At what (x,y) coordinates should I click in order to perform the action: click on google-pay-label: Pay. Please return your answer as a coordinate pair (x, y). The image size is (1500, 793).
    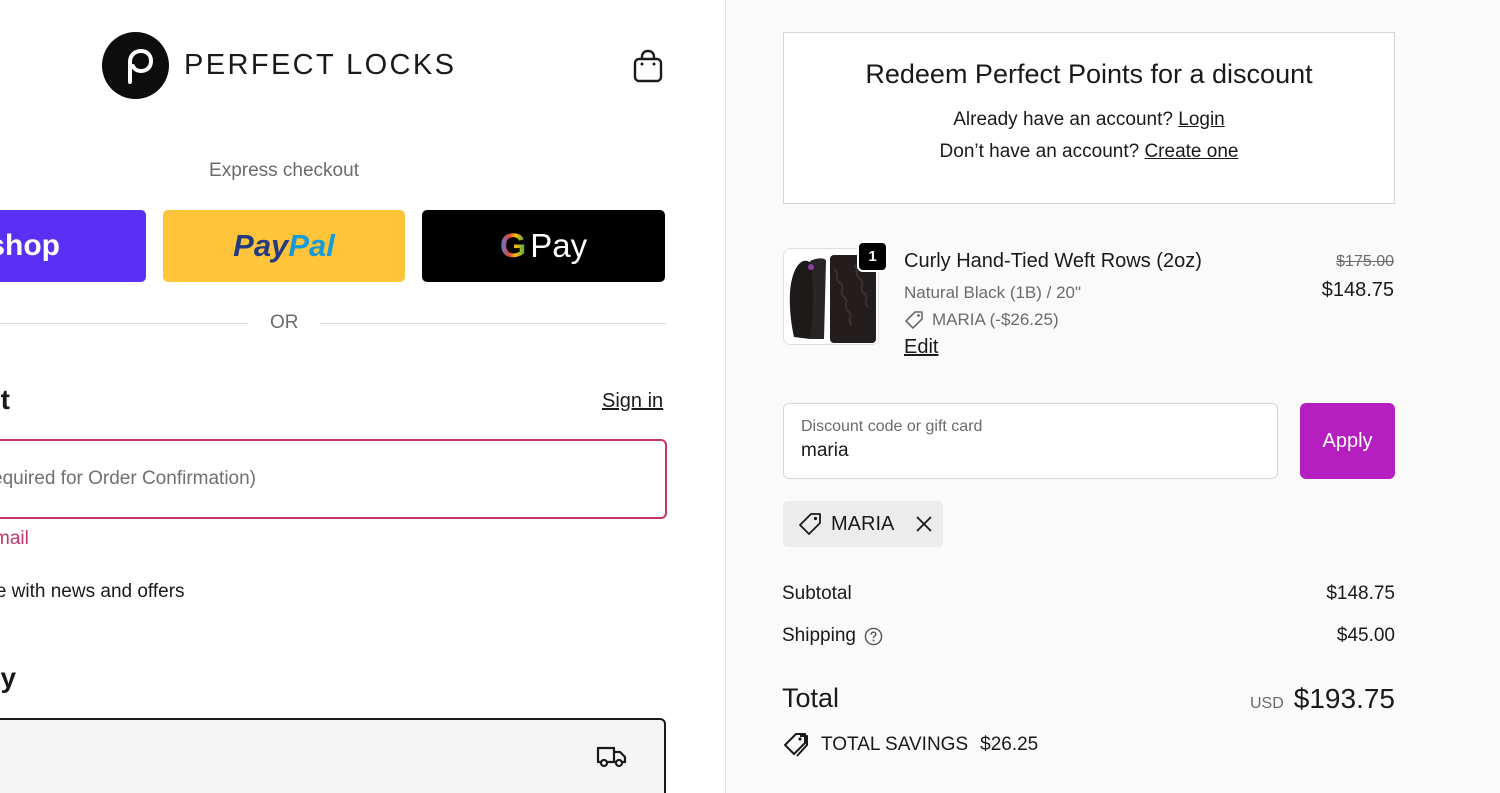
    Looking at the image, I should click on (559, 245).